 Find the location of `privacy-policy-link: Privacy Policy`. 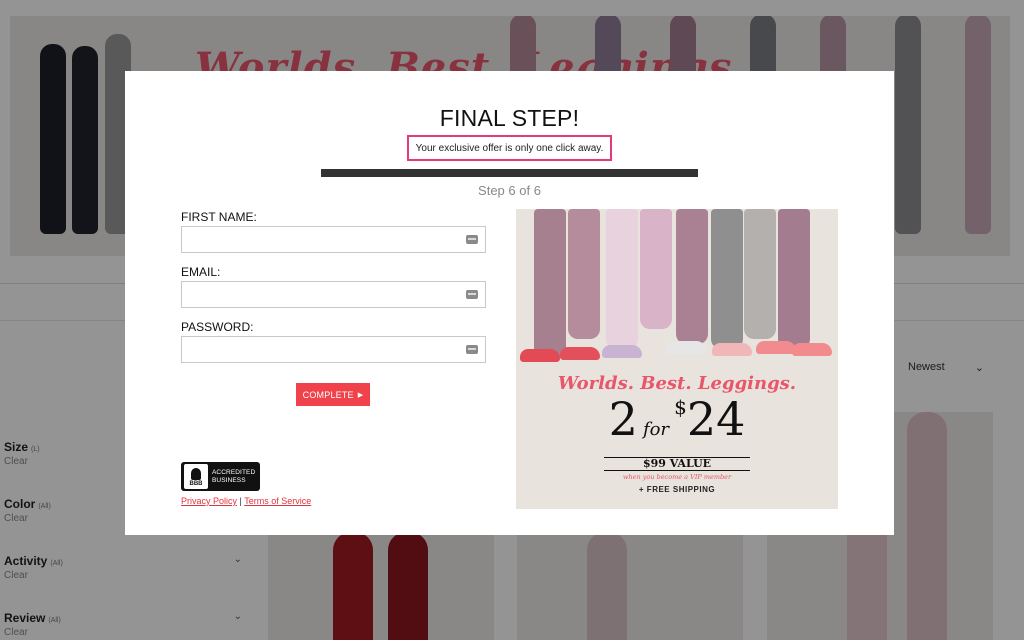

privacy-policy-link: Privacy Policy is located at coordinates (209, 501).